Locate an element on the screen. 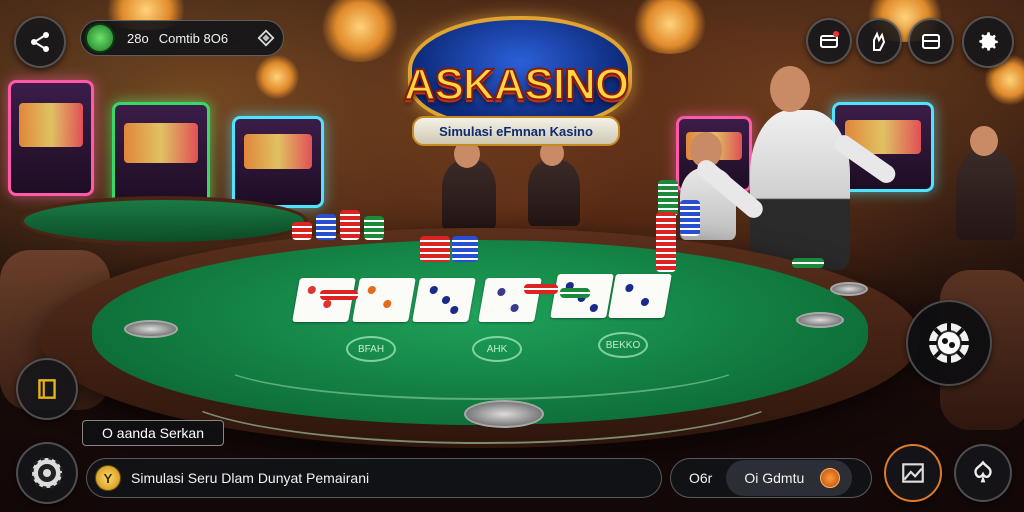 Image resolution: width=1024 pixels, height=512 pixels. gear-icon is located at coordinates (988, 41).